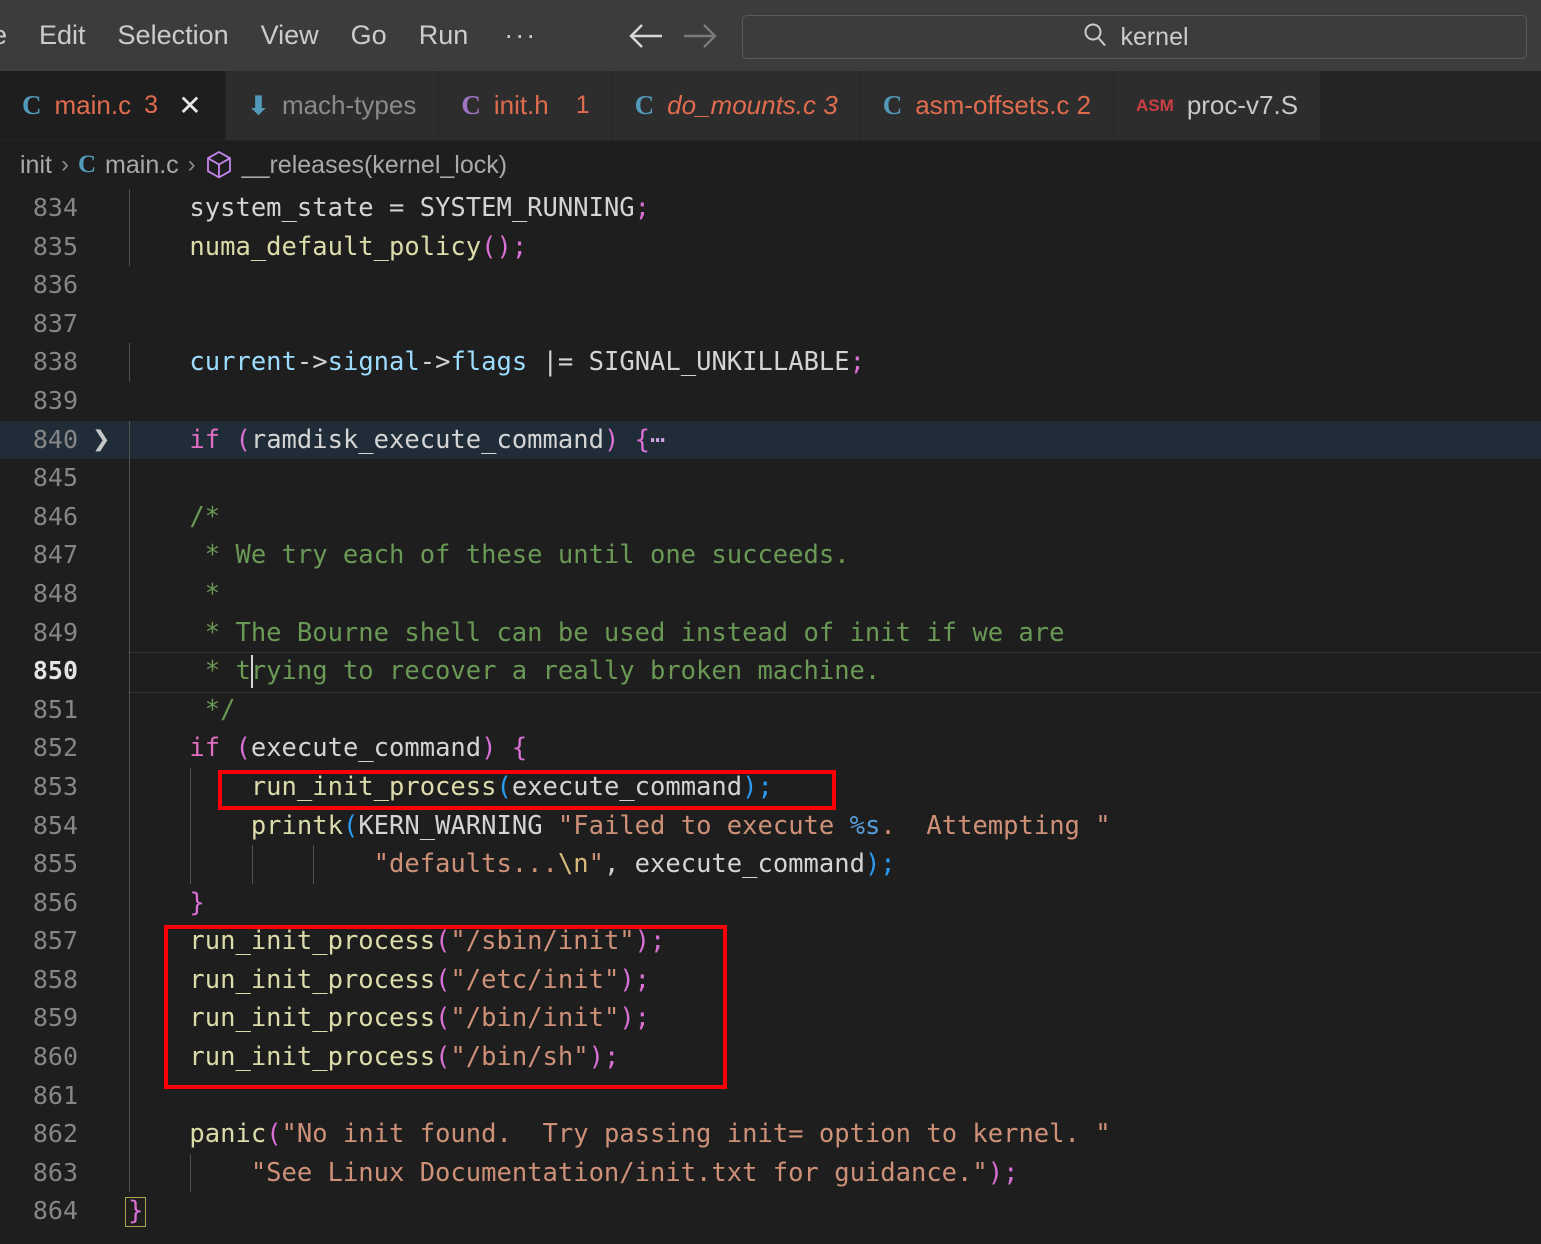 This screenshot has width=1541, height=1244. Describe the element at coordinates (55, 1018) in the screenshot. I see `line-number: 859` at that location.